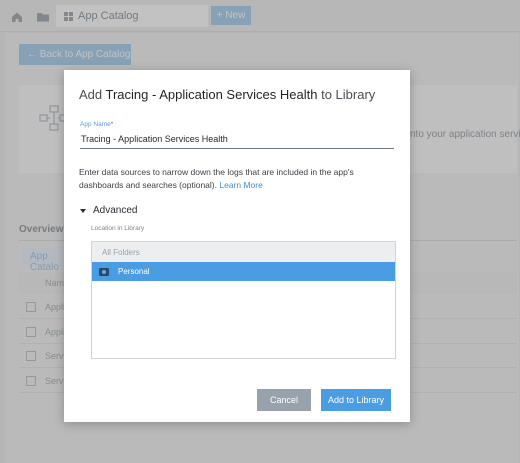 The width and height of the screenshot is (520, 463). What do you see at coordinates (237, 140) in the screenshot?
I see `app-name-input` at bounding box center [237, 140].